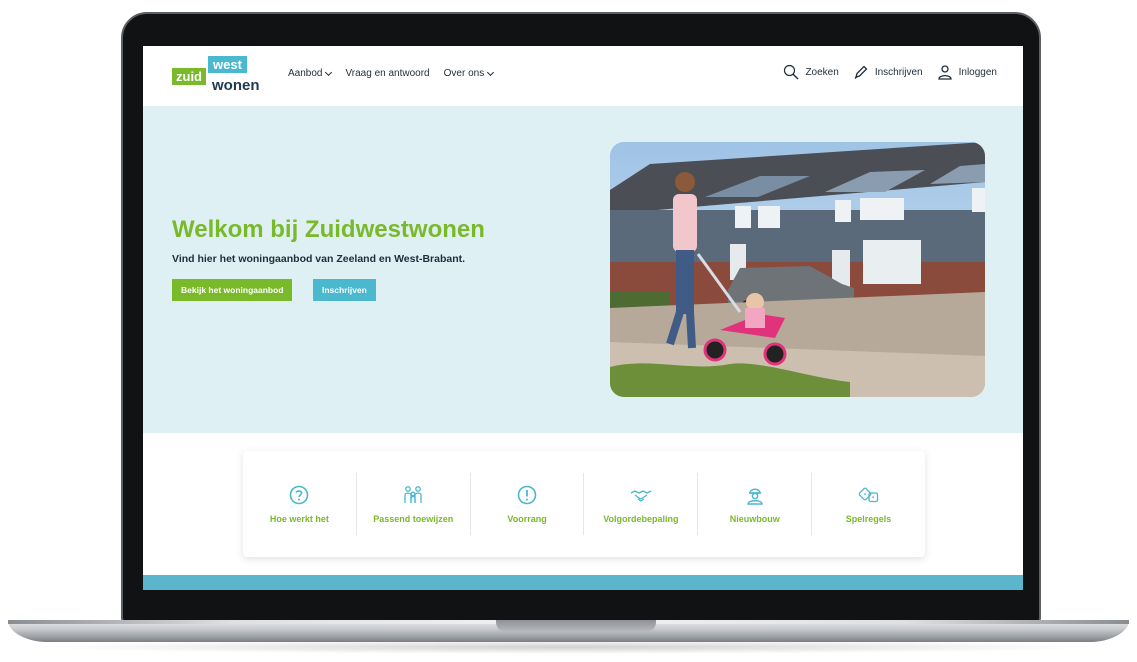  I want to click on feature-label: Spelregels, so click(868, 519).